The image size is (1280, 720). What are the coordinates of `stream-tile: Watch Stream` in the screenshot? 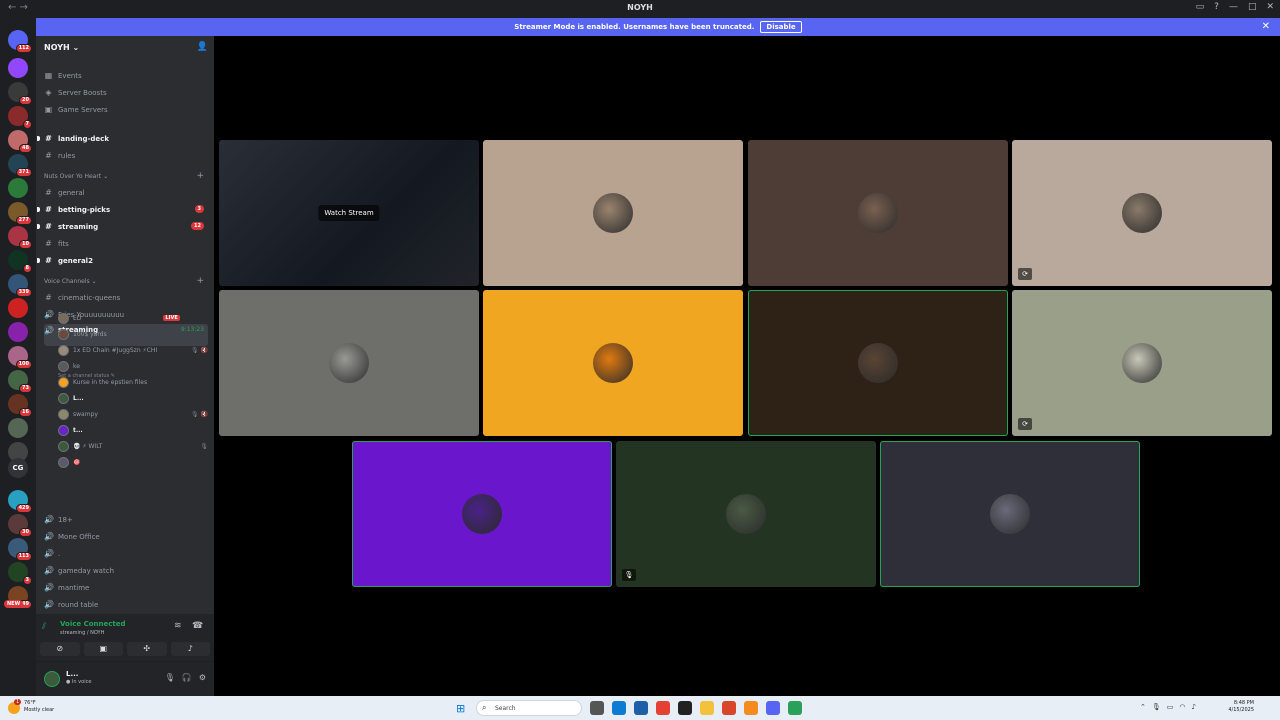 It's located at (349, 213).